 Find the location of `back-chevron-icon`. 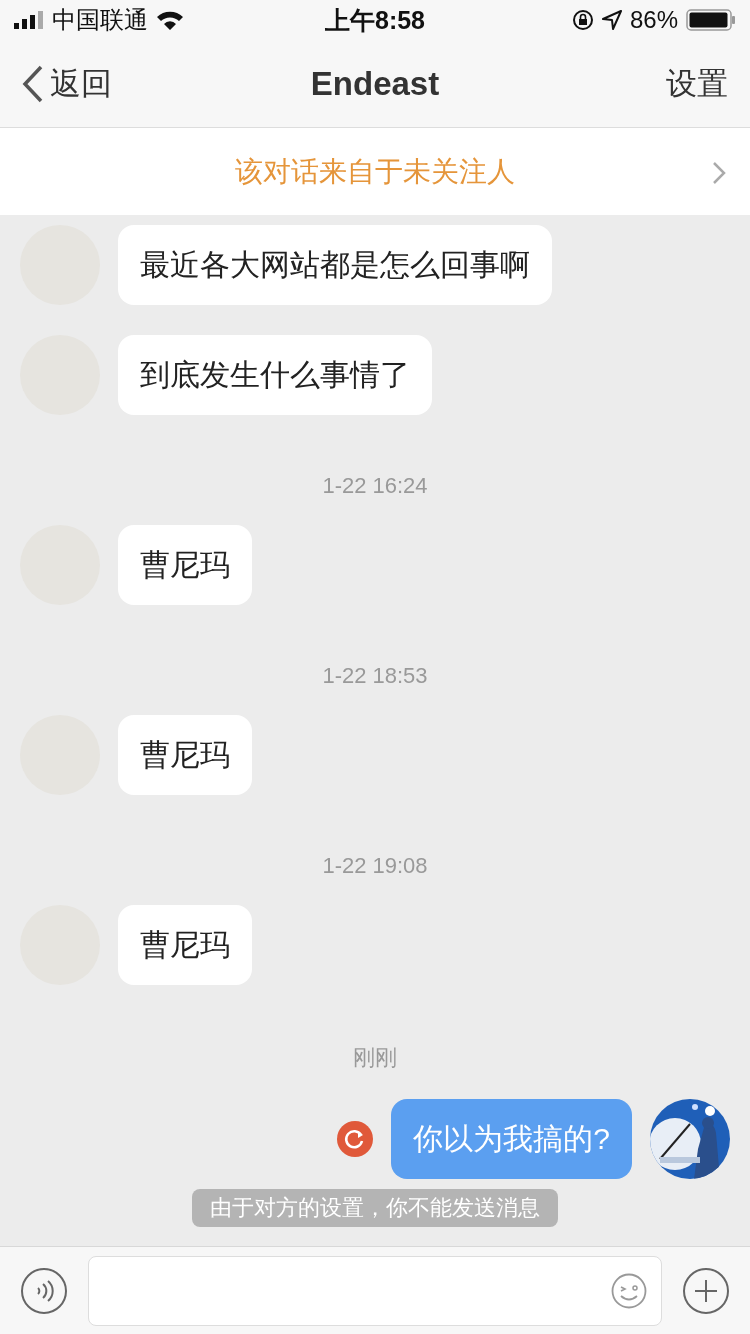

back-chevron-icon is located at coordinates (33, 83).